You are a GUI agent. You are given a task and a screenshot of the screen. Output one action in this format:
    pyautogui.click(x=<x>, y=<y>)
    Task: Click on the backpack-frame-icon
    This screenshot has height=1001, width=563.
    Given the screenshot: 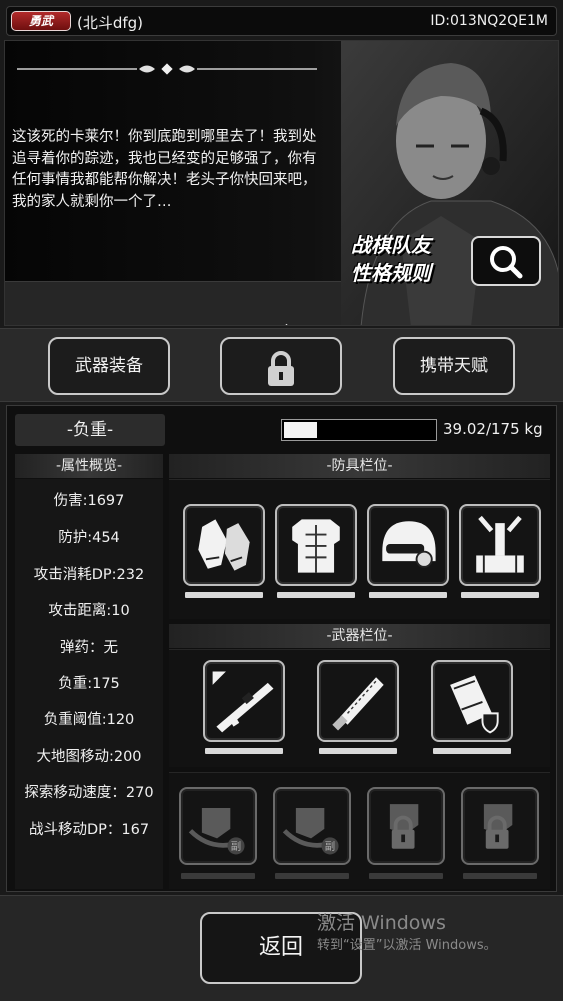 What is the action you would take?
    pyautogui.click(x=500, y=544)
    